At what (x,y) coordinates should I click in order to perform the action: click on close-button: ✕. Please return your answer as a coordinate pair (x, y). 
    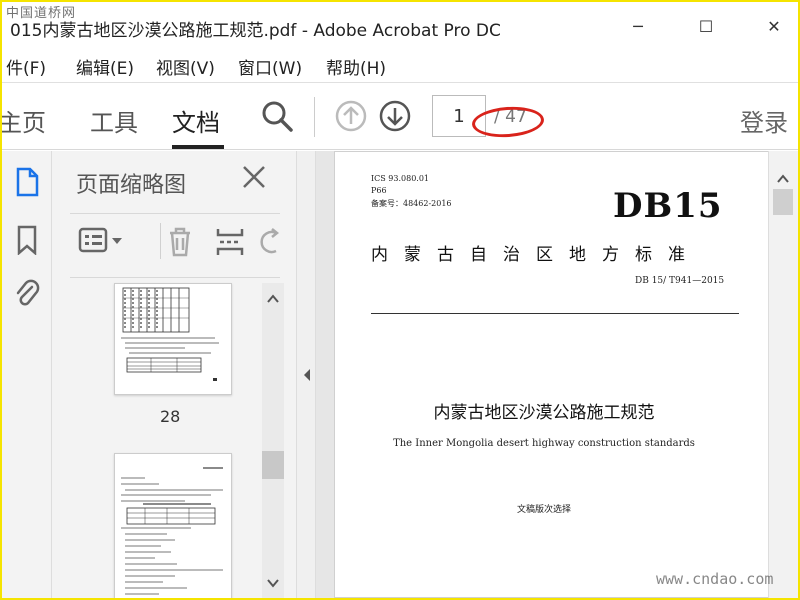
    Looking at the image, I should click on (774, 26).